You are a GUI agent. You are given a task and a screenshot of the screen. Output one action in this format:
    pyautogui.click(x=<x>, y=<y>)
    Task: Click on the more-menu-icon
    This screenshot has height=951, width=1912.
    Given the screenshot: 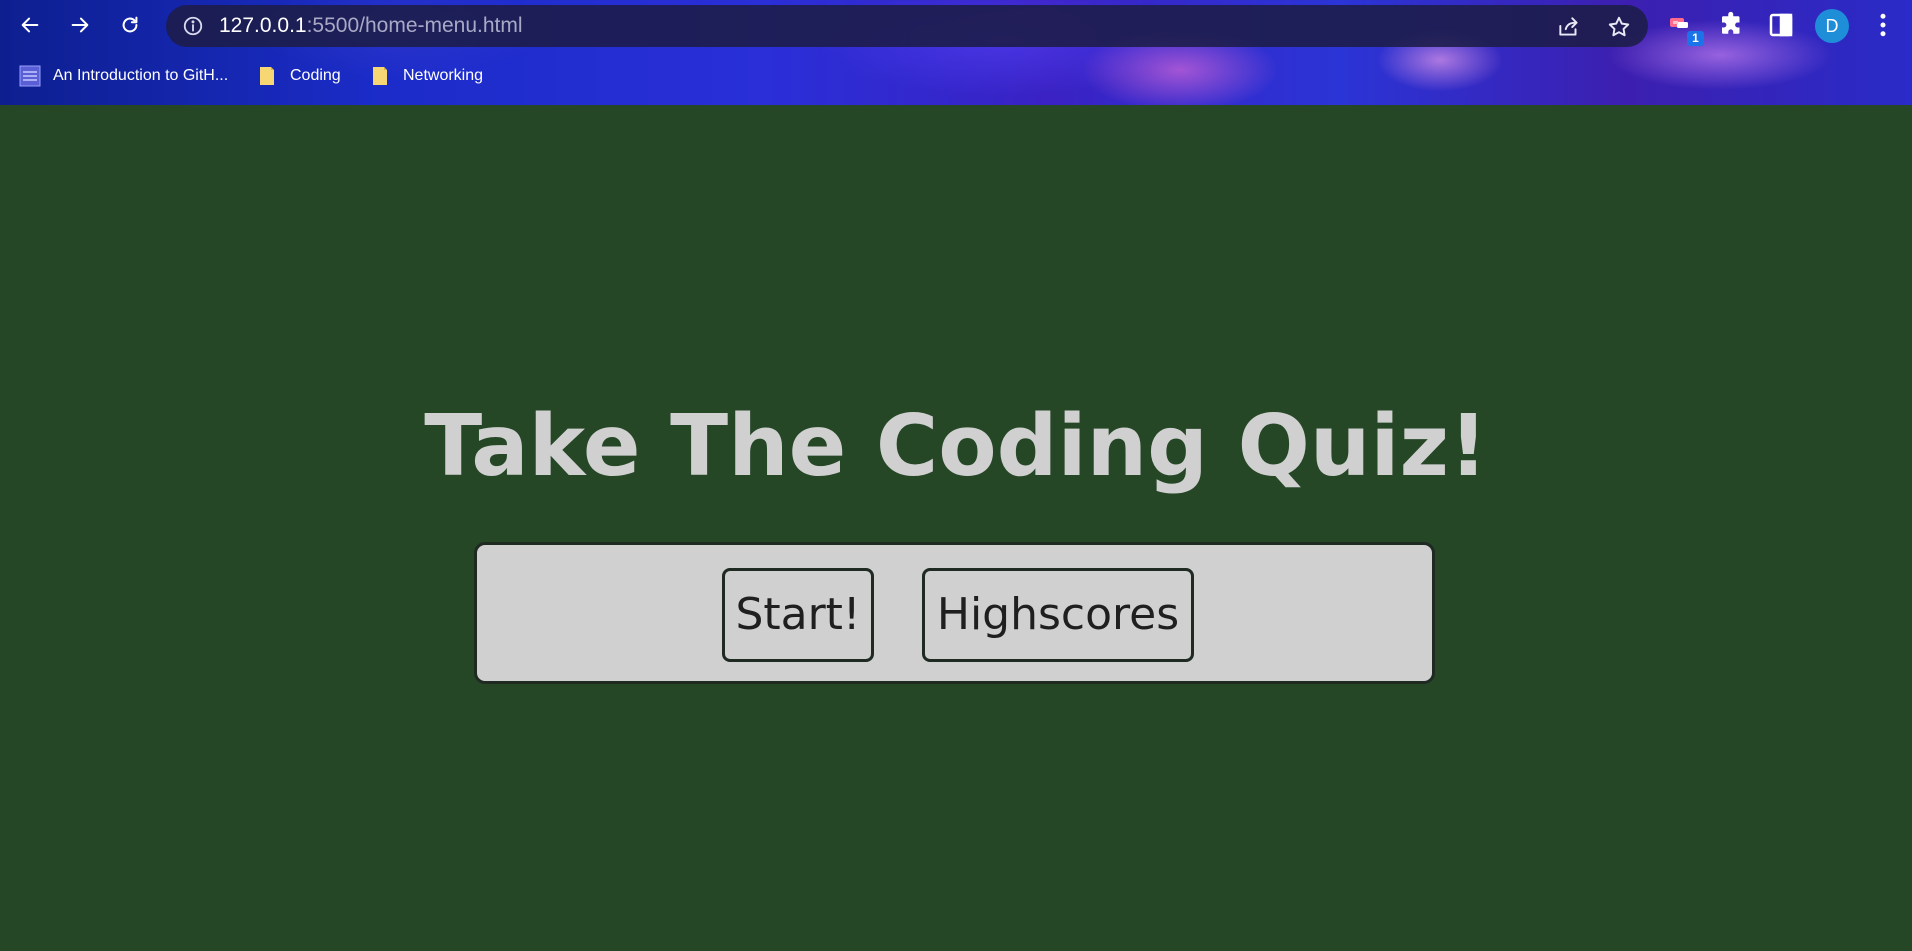 What is the action you would take?
    pyautogui.click(x=1883, y=25)
    